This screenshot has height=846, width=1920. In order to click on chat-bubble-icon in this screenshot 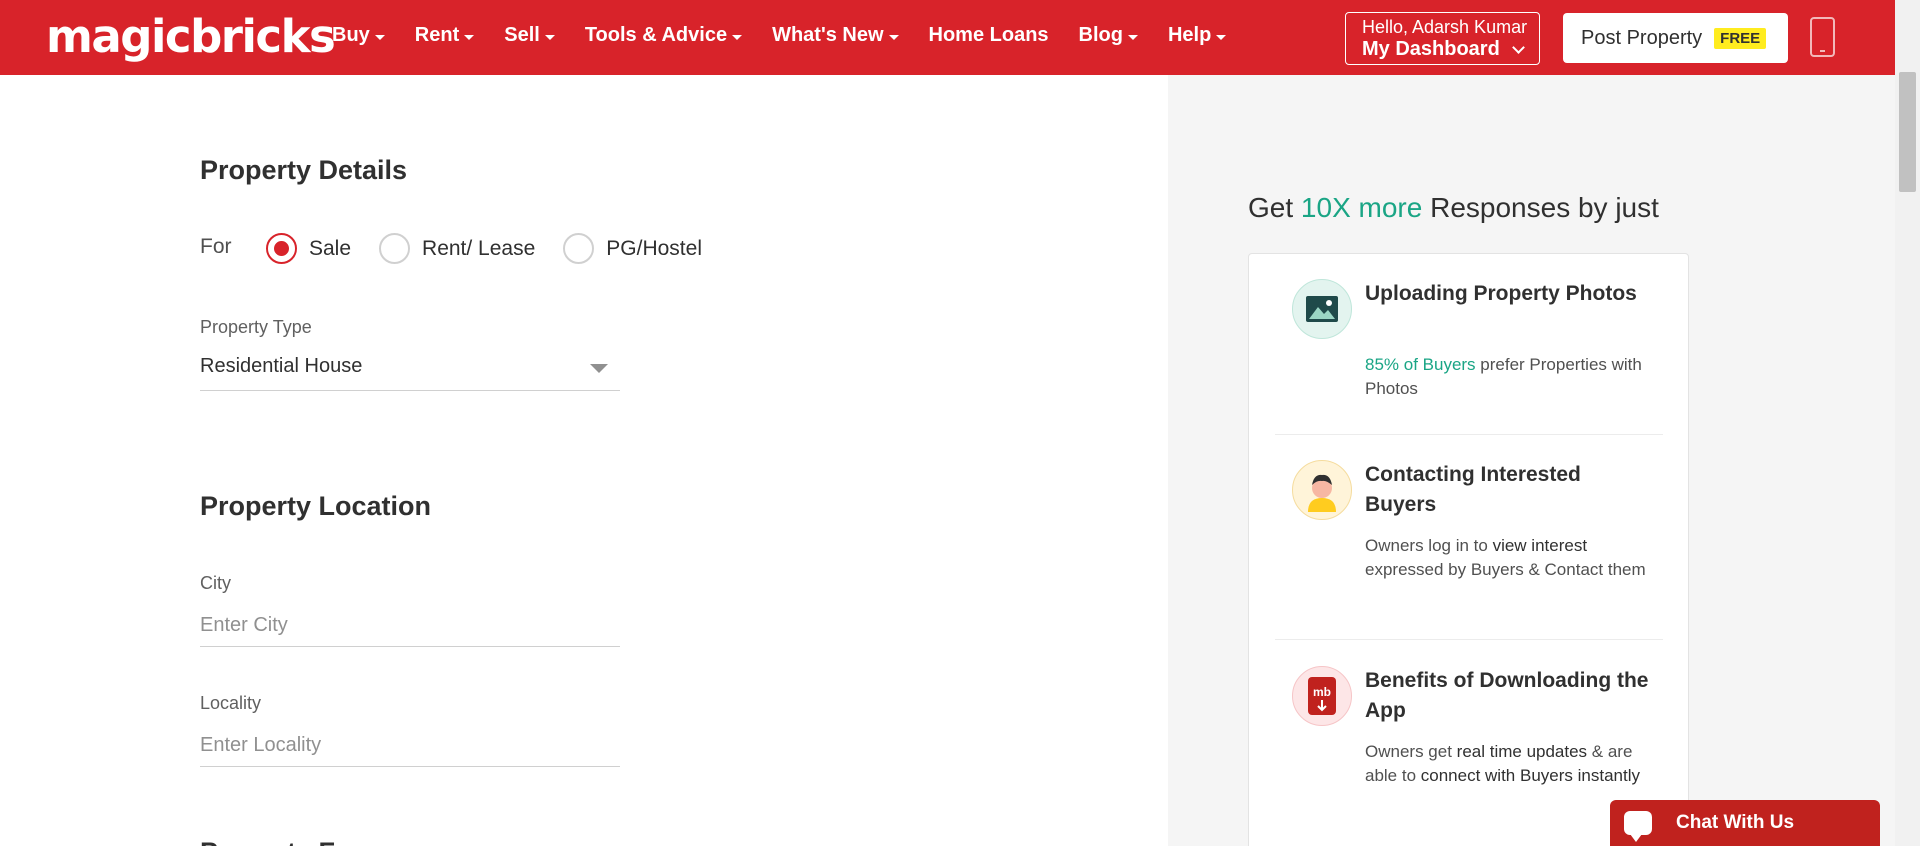, I will do `click(1638, 826)`.